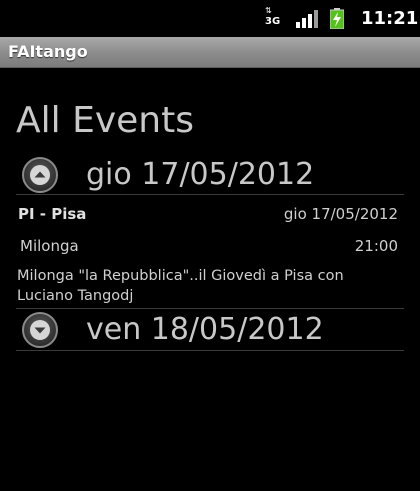 This screenshot has width=420, height=491. Describe the element at coordinates (49, 246) in the screenshot. I see `event-type: Milonga` at that location.